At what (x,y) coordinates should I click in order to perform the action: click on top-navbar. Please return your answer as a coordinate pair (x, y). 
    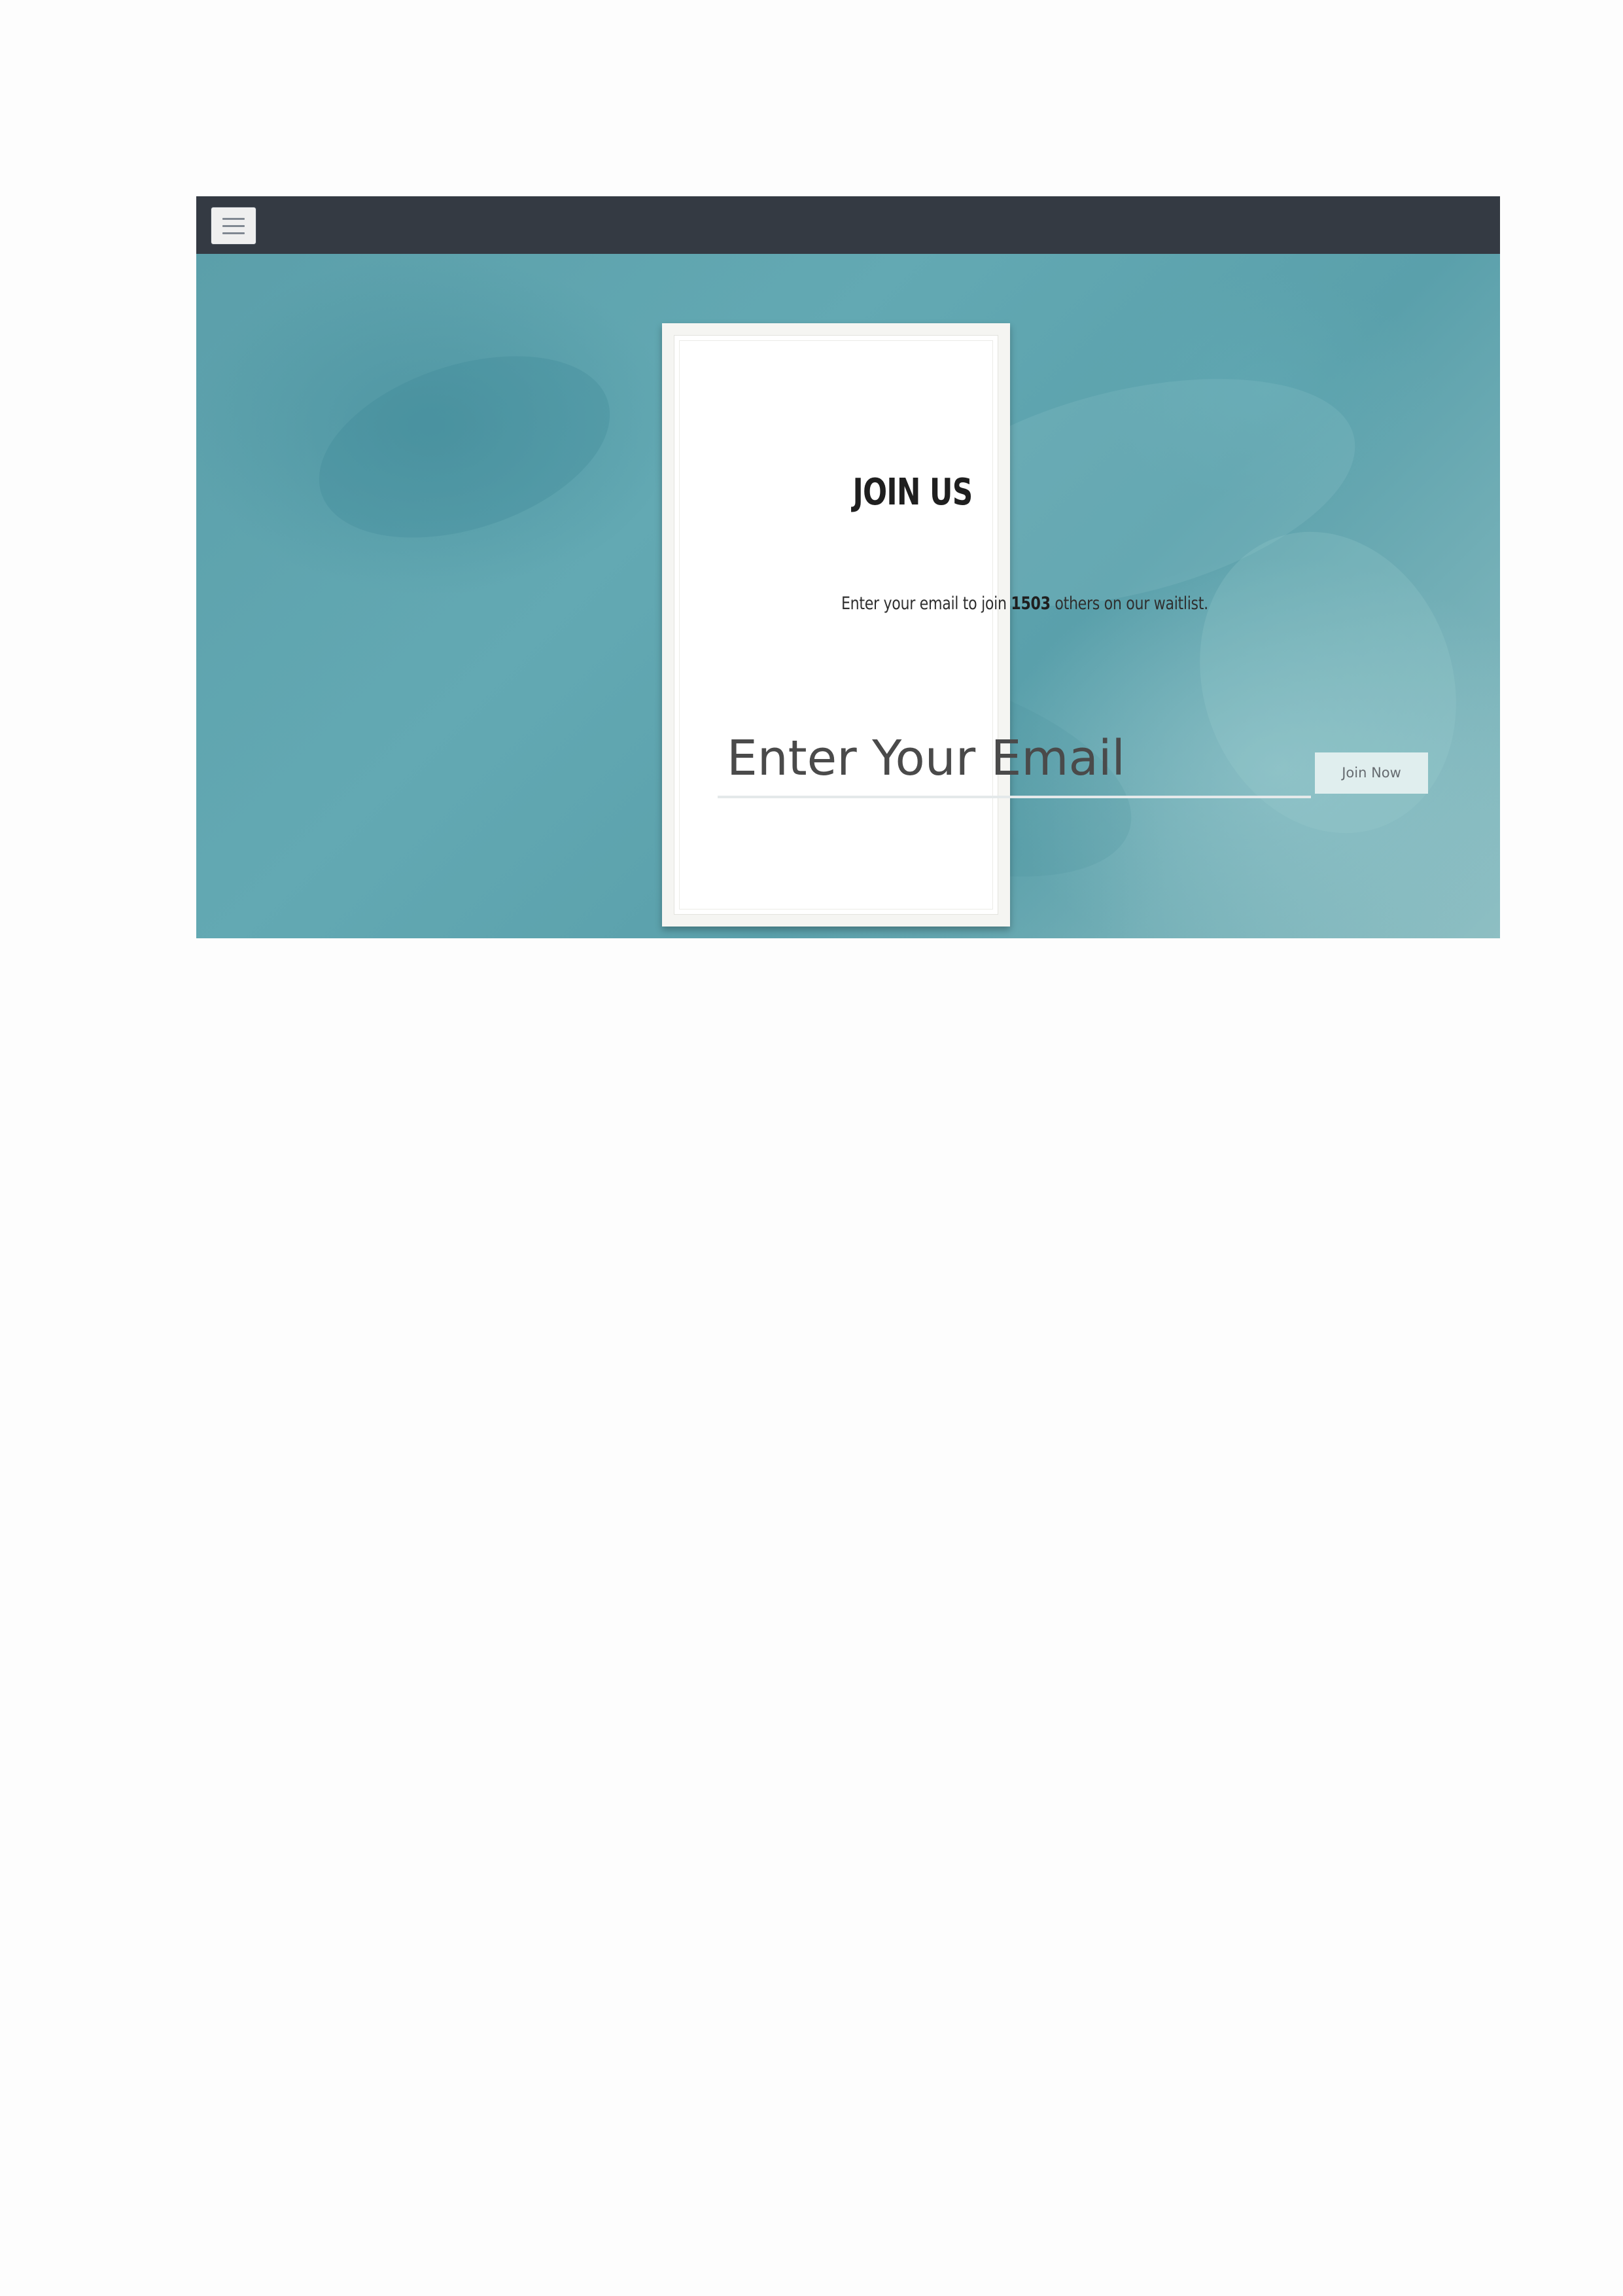
    Looking at the image, I should click on (848, 225).